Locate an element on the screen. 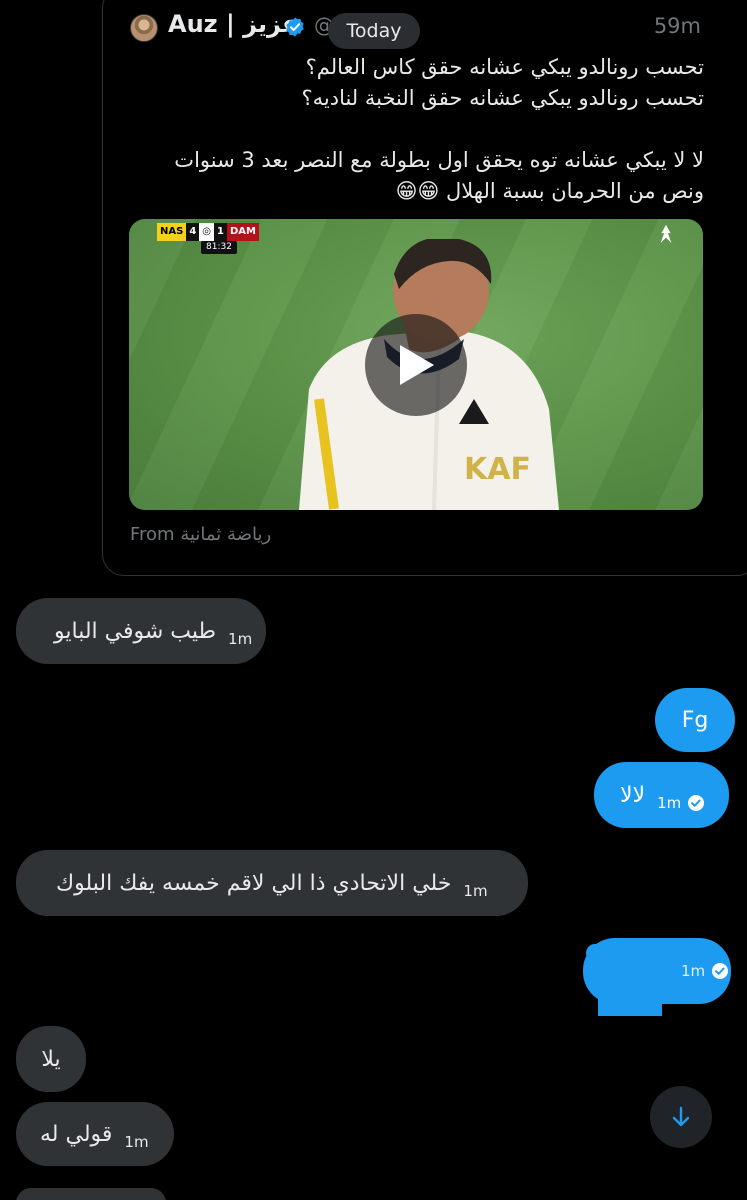 The image size is (747, 1200). author-name: Auz | عزيز is located at coordinates (233, 24).